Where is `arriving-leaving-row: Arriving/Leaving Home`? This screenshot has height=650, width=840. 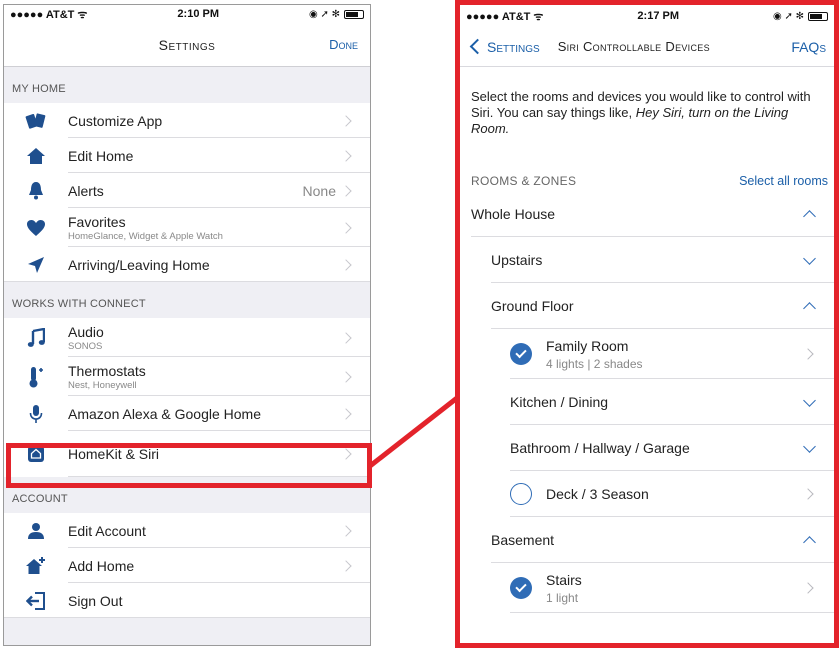
arriving-leaving-row: Arriving/Leaving Home is located at coordinates (187, 264).